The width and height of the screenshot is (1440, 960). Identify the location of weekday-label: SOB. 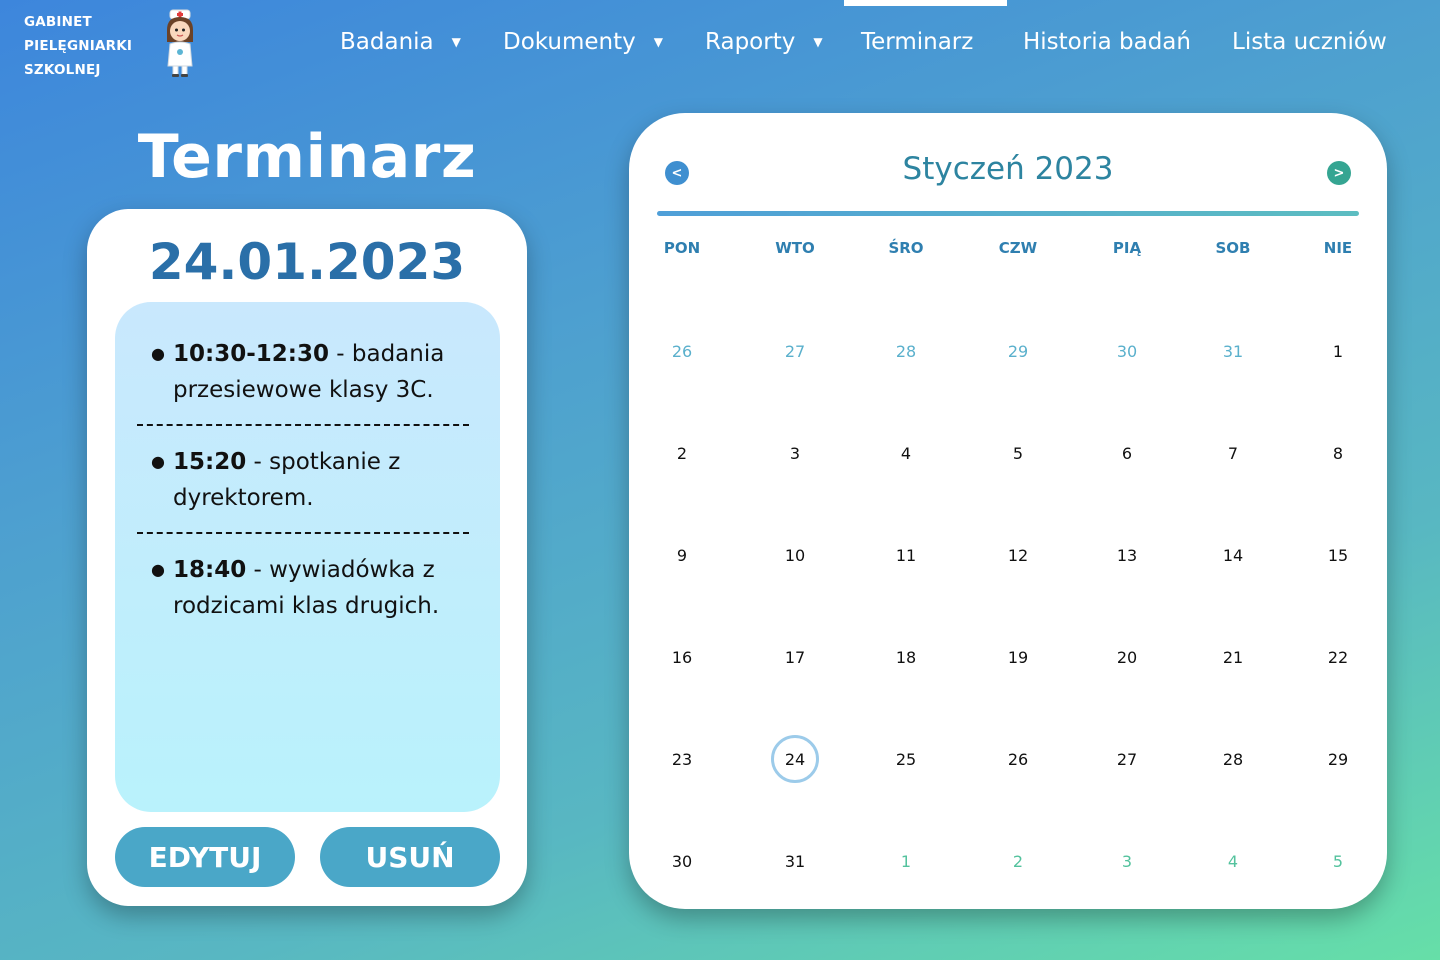
(1233, 248).